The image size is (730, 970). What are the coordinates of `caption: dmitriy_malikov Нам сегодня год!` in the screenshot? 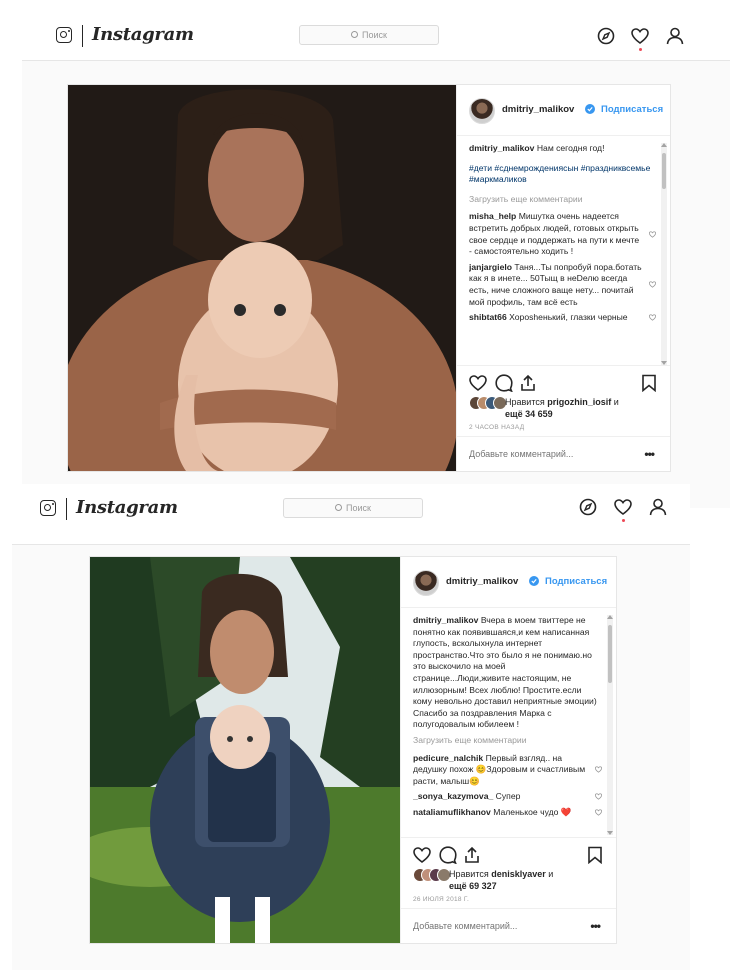 It's located at (562, 149).